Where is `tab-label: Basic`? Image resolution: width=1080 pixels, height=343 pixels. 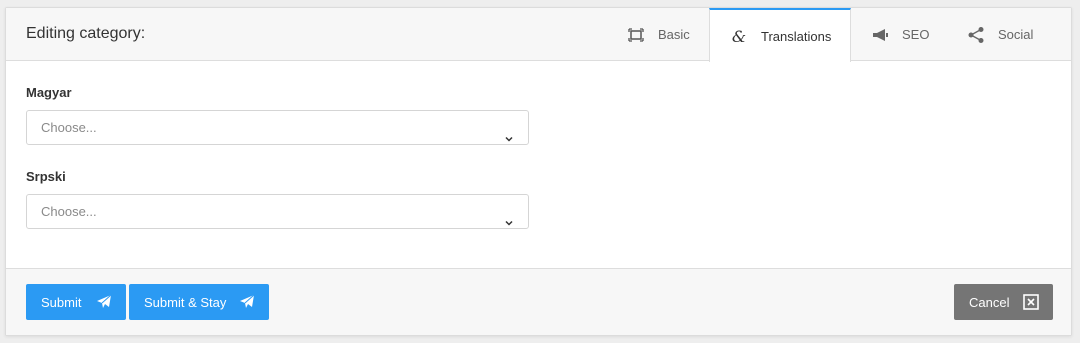 tab-label: Basic is located at coordinates (674, 34).